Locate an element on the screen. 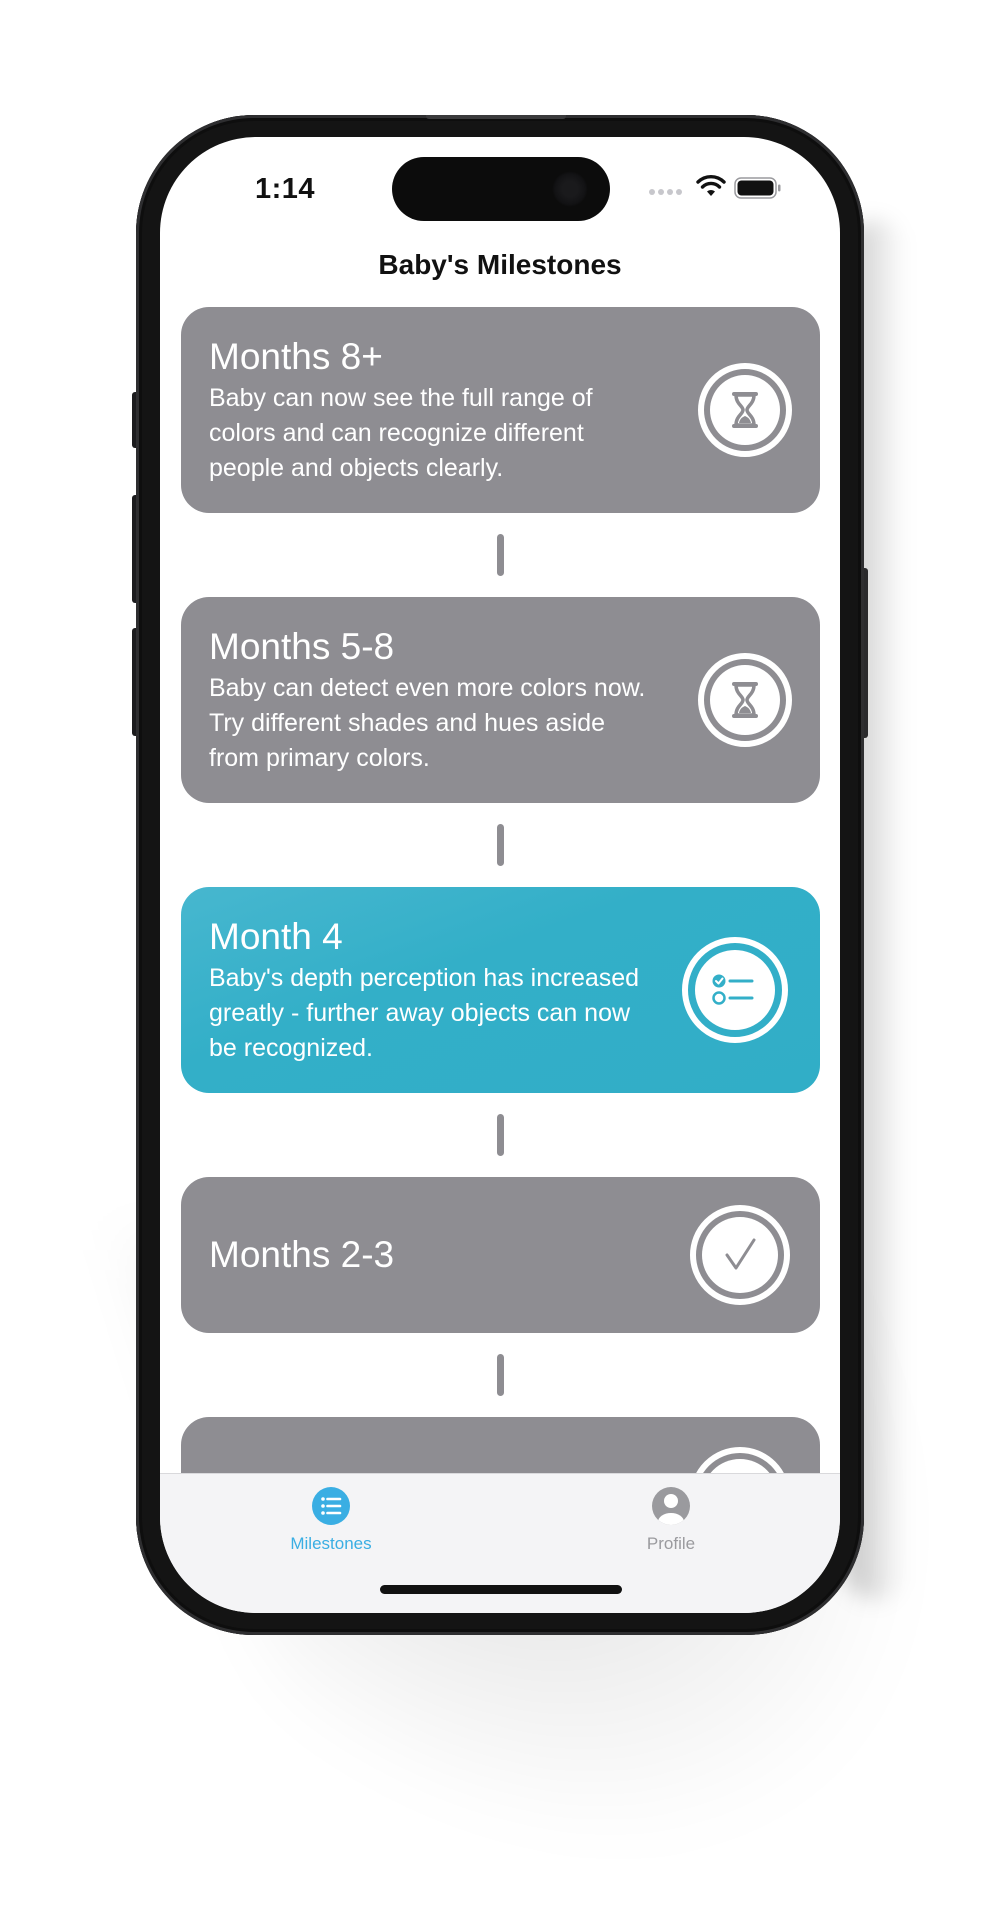 This screenshot has height=1925, width=1000. status-time: 1:14 is located at coordinates (285, 189).